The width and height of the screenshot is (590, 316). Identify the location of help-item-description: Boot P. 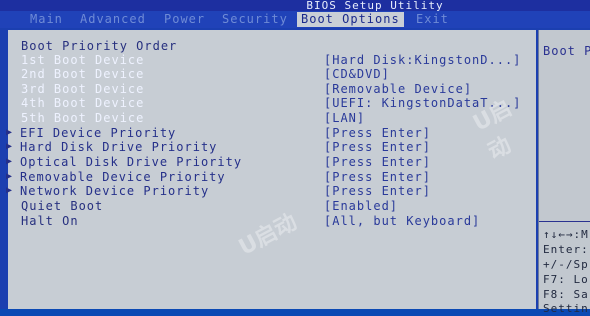
(566, 51).